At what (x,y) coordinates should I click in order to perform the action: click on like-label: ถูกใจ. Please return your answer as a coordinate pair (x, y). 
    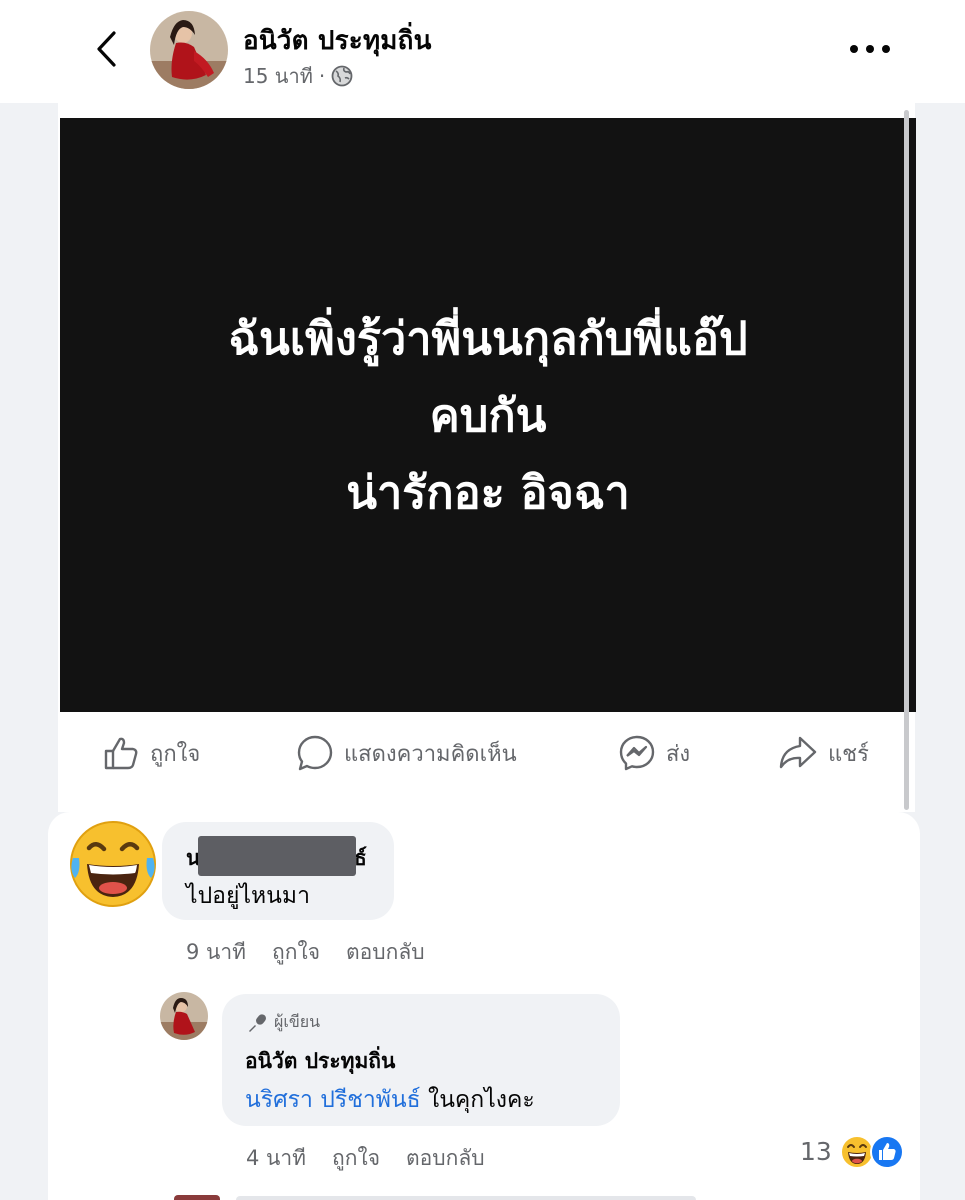
    Looking at the image, I should click on (175, 754).